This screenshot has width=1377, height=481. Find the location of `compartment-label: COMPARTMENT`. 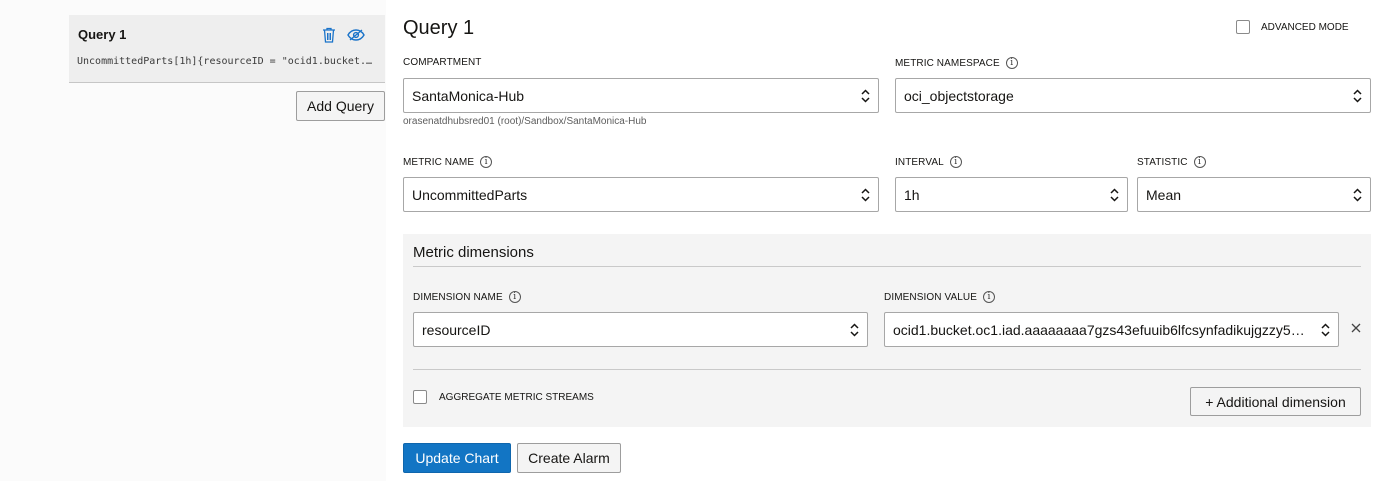

compartment-label: COMPARTMENT is located at coordinates (442, 62).